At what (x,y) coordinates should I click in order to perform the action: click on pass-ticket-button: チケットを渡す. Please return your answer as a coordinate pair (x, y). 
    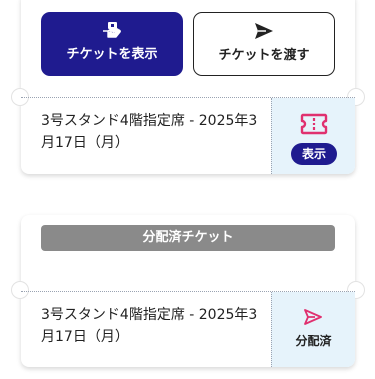
    Looking at the image, I should click on (264, 44).